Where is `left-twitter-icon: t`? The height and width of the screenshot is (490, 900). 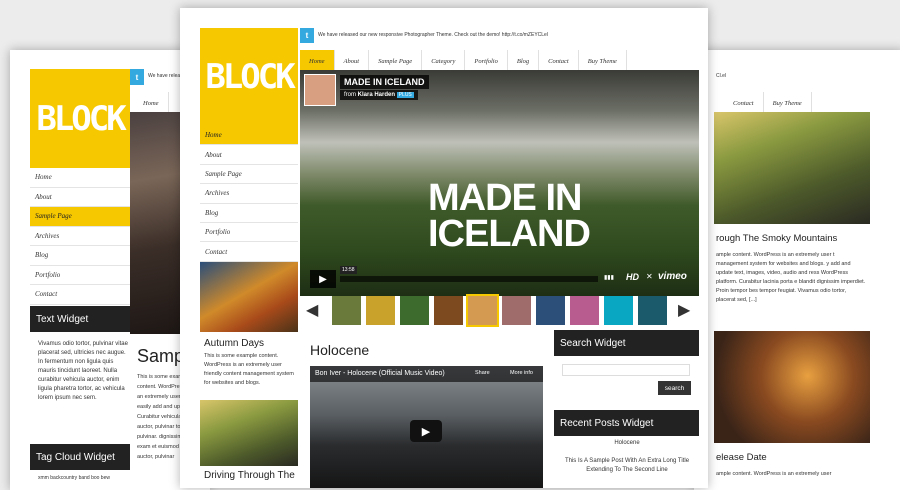 left-twitter-icon: t is located at coordinates (137, 77).